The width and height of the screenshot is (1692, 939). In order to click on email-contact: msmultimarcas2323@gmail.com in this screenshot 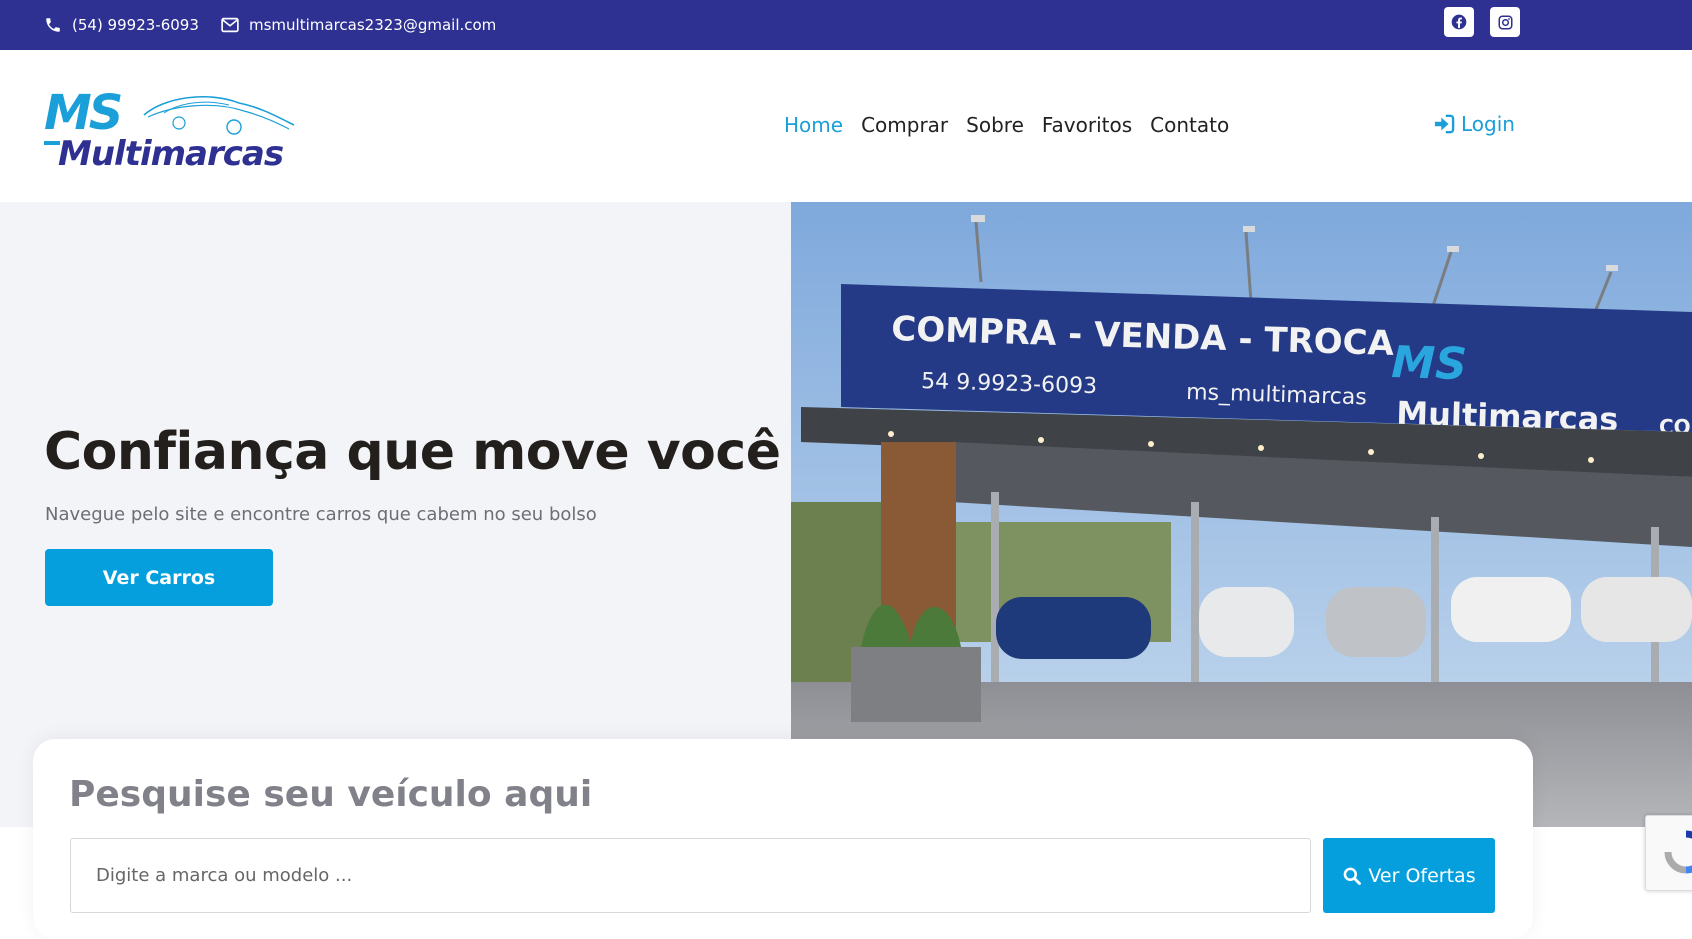, I will do `click(358, 25)`.